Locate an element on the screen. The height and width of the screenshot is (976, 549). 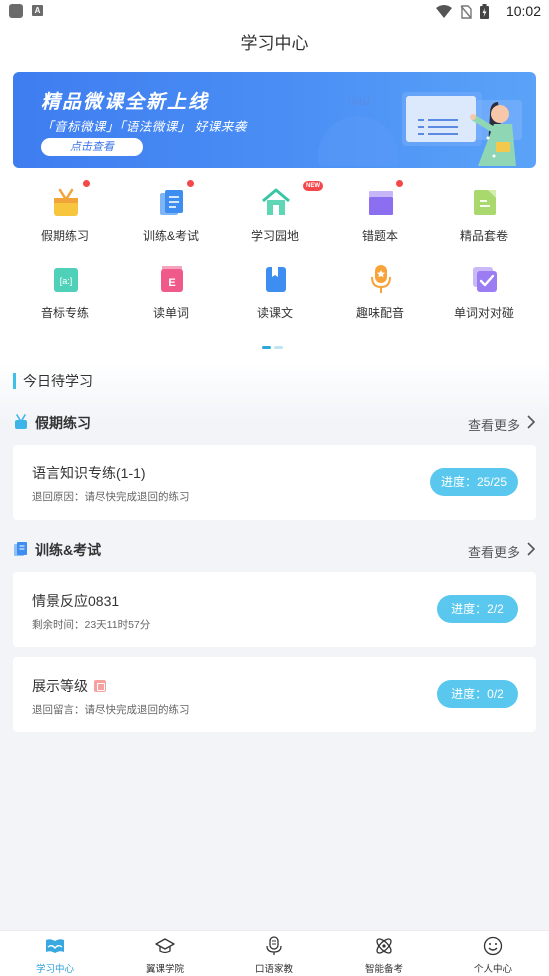
wifi-icon is located at coordinates (444, 11).